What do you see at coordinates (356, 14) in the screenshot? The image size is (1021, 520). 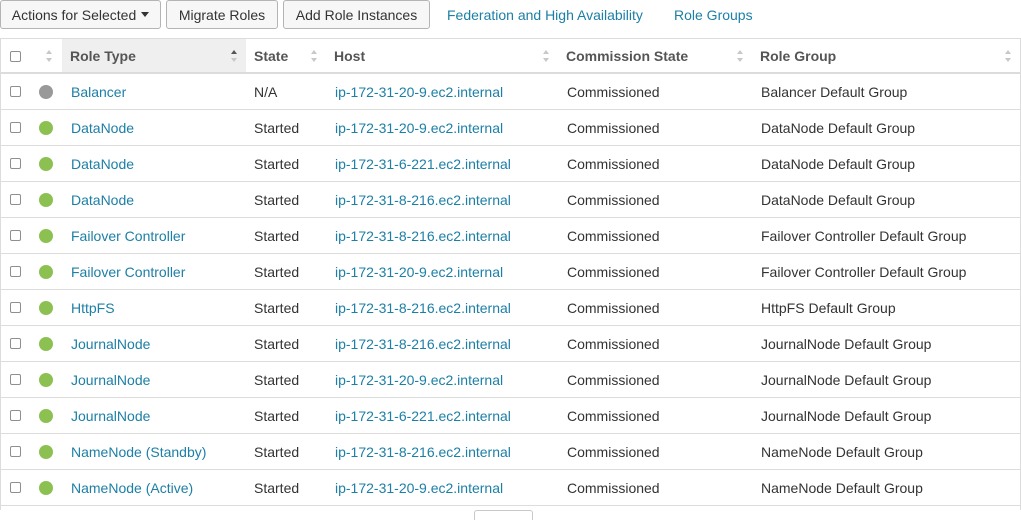 I see `add-role-instances-button: Add Role Instances` at bounding box center [356, 14].